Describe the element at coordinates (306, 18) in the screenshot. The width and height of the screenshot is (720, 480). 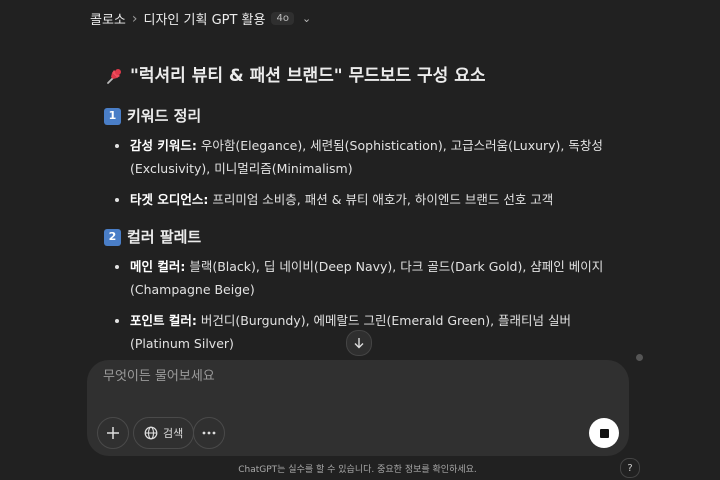
I see `chevron-down-icon: ⌄` at that location.